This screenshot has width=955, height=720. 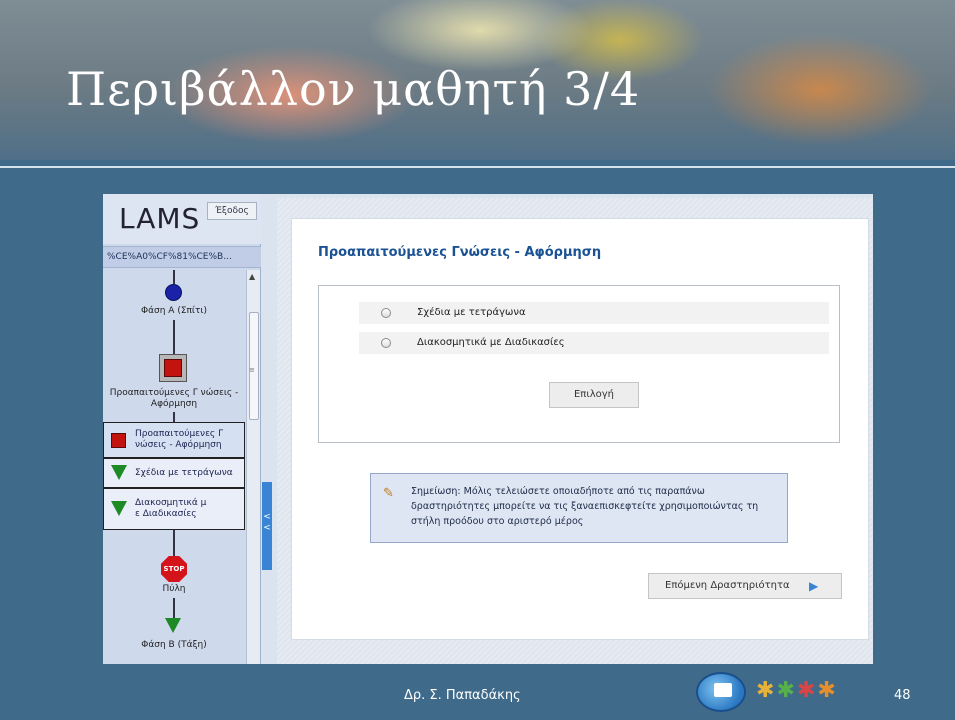 What do you see at coordinates (174, 569) in the screenshot?
I see `stop-gate-icon: STOP` at bounding box center [174, 569].